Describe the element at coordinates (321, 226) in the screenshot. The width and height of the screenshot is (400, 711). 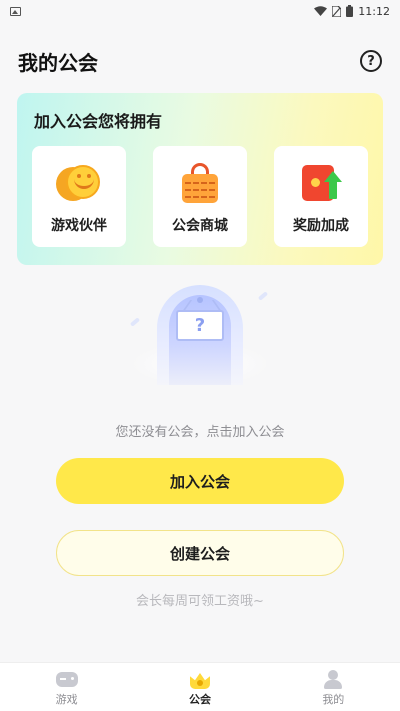
I see `benefit-label: 奖励加成` at that location.